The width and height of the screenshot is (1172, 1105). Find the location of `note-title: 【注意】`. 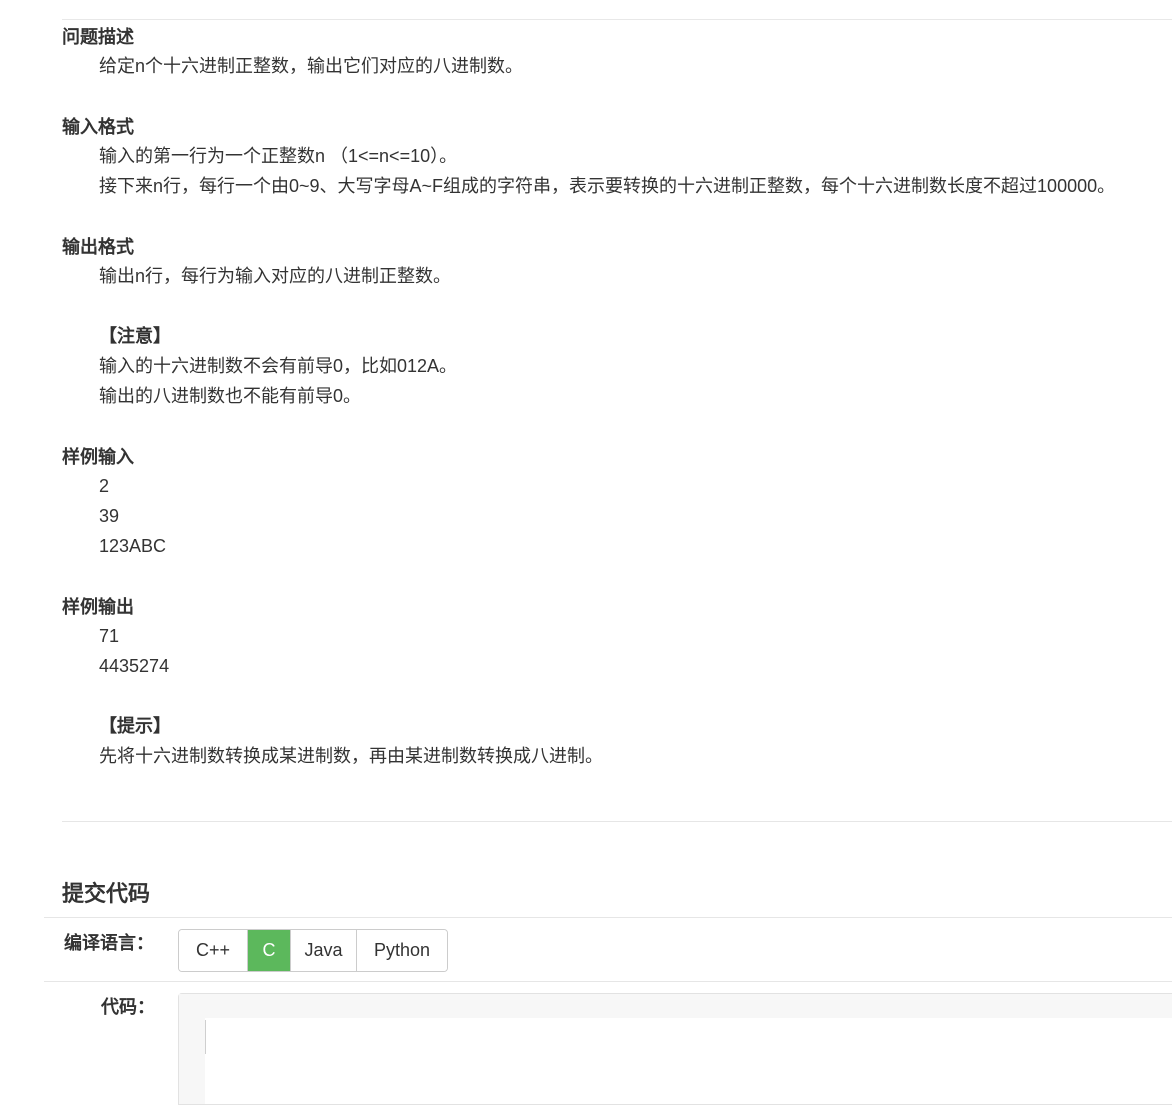

note-title: 【注意】 is located at coordinates (135, 336).